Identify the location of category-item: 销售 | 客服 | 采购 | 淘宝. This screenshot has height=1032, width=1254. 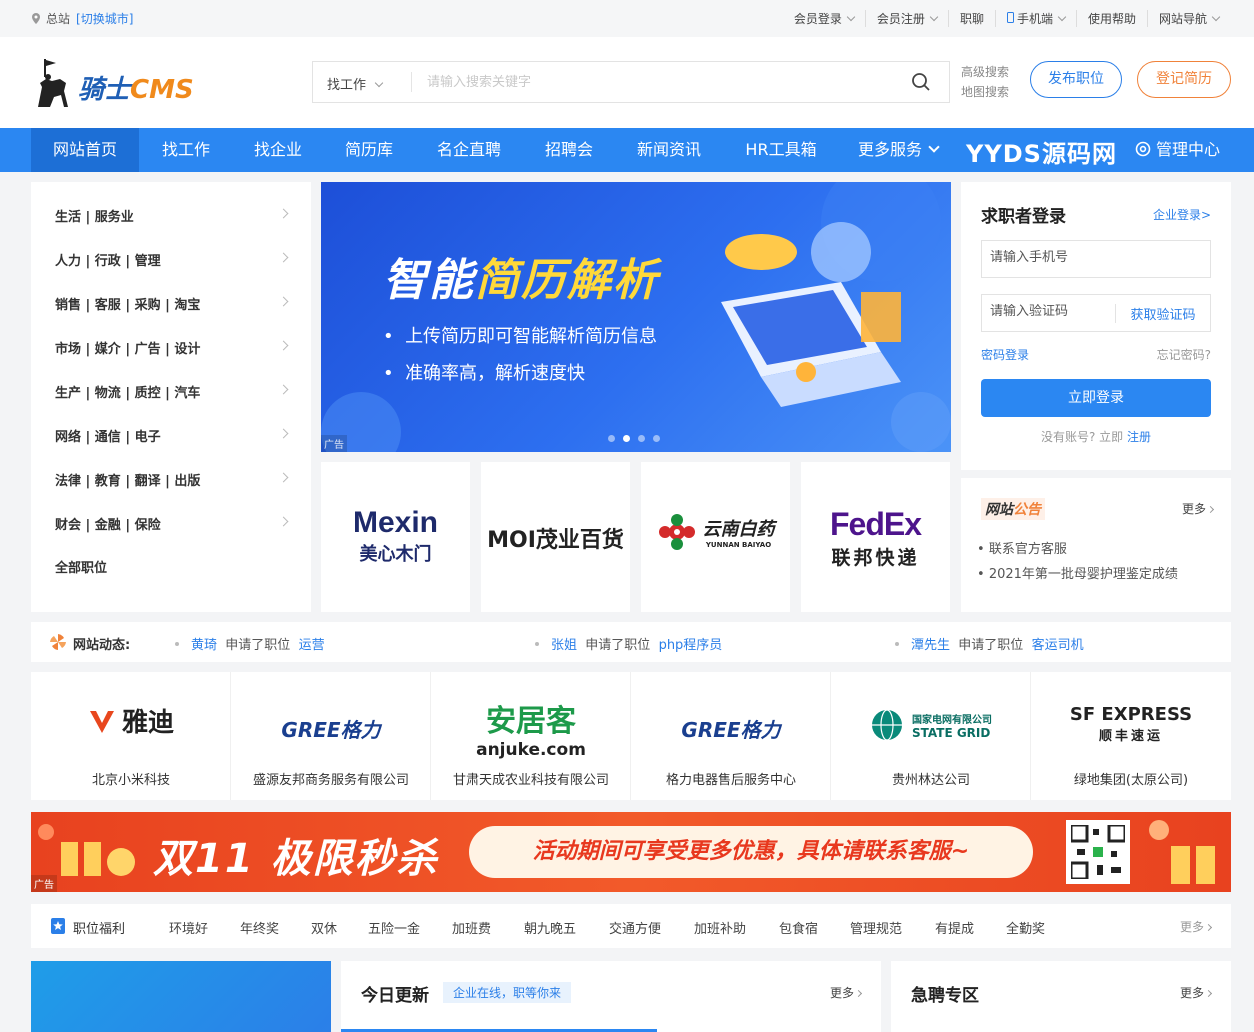
(172, 316).